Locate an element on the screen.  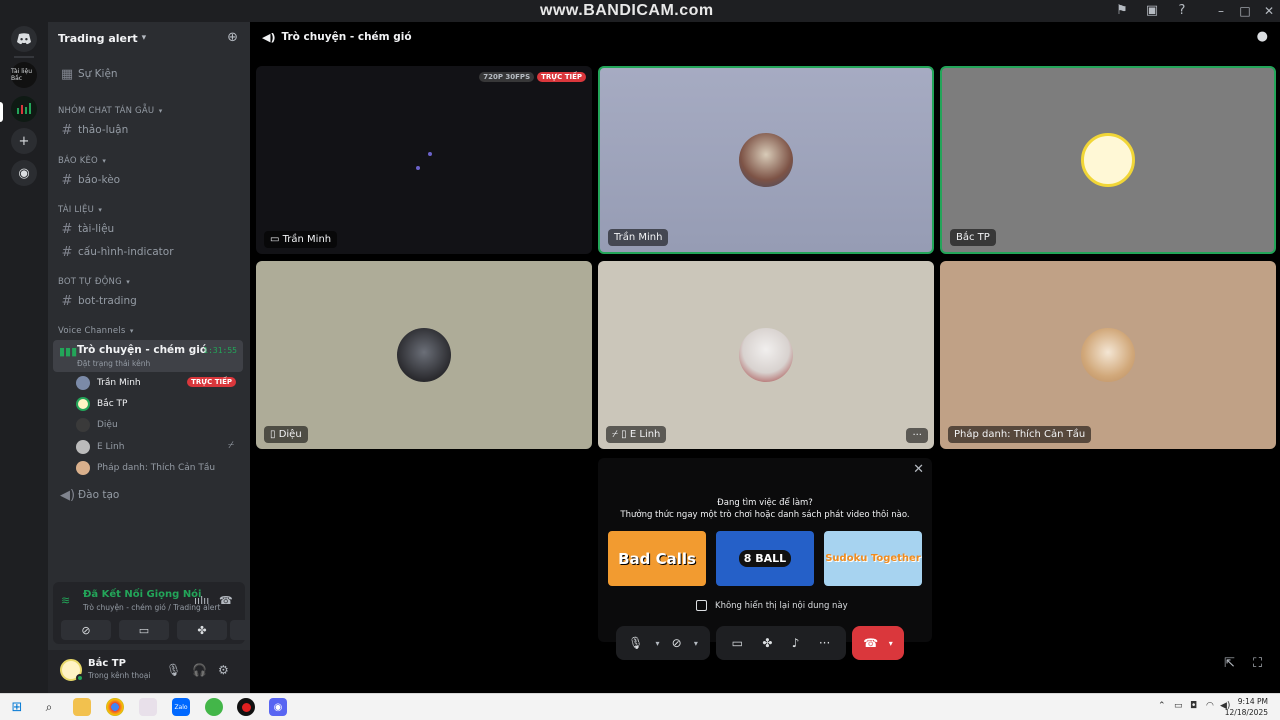
activities-icon: ✤ is located at coordinates (767, 643).